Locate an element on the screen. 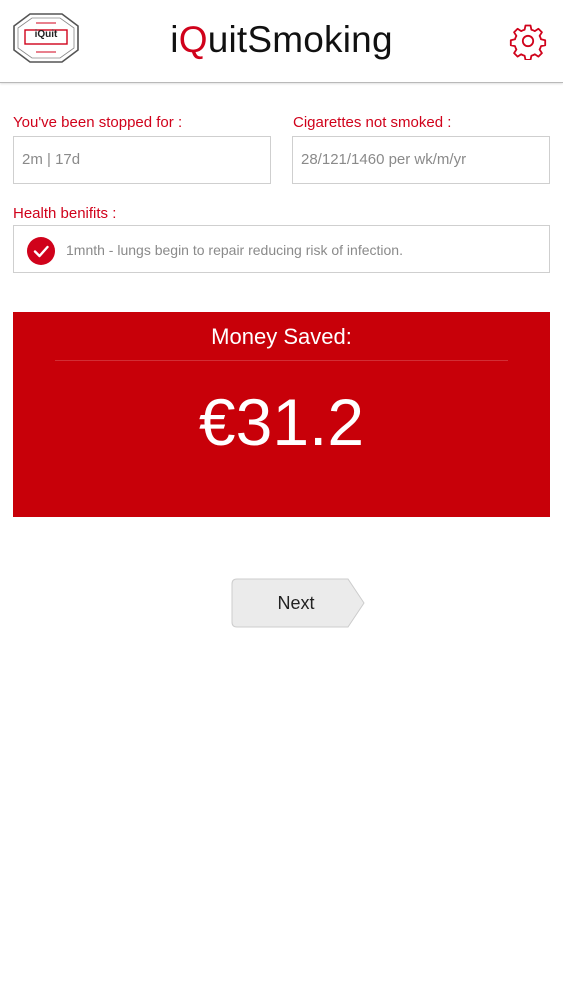 This screenshot has height=1000, width=563. check-circle-icon is located at coordinates (41, 251).